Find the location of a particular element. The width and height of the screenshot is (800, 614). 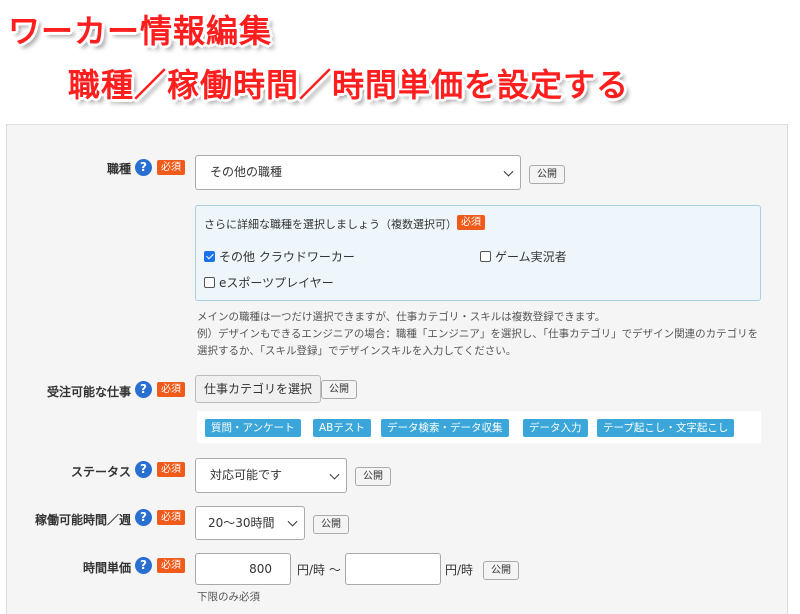

checkbox-label: その他 クラウドワーカー is located at coordinates (287, 257).